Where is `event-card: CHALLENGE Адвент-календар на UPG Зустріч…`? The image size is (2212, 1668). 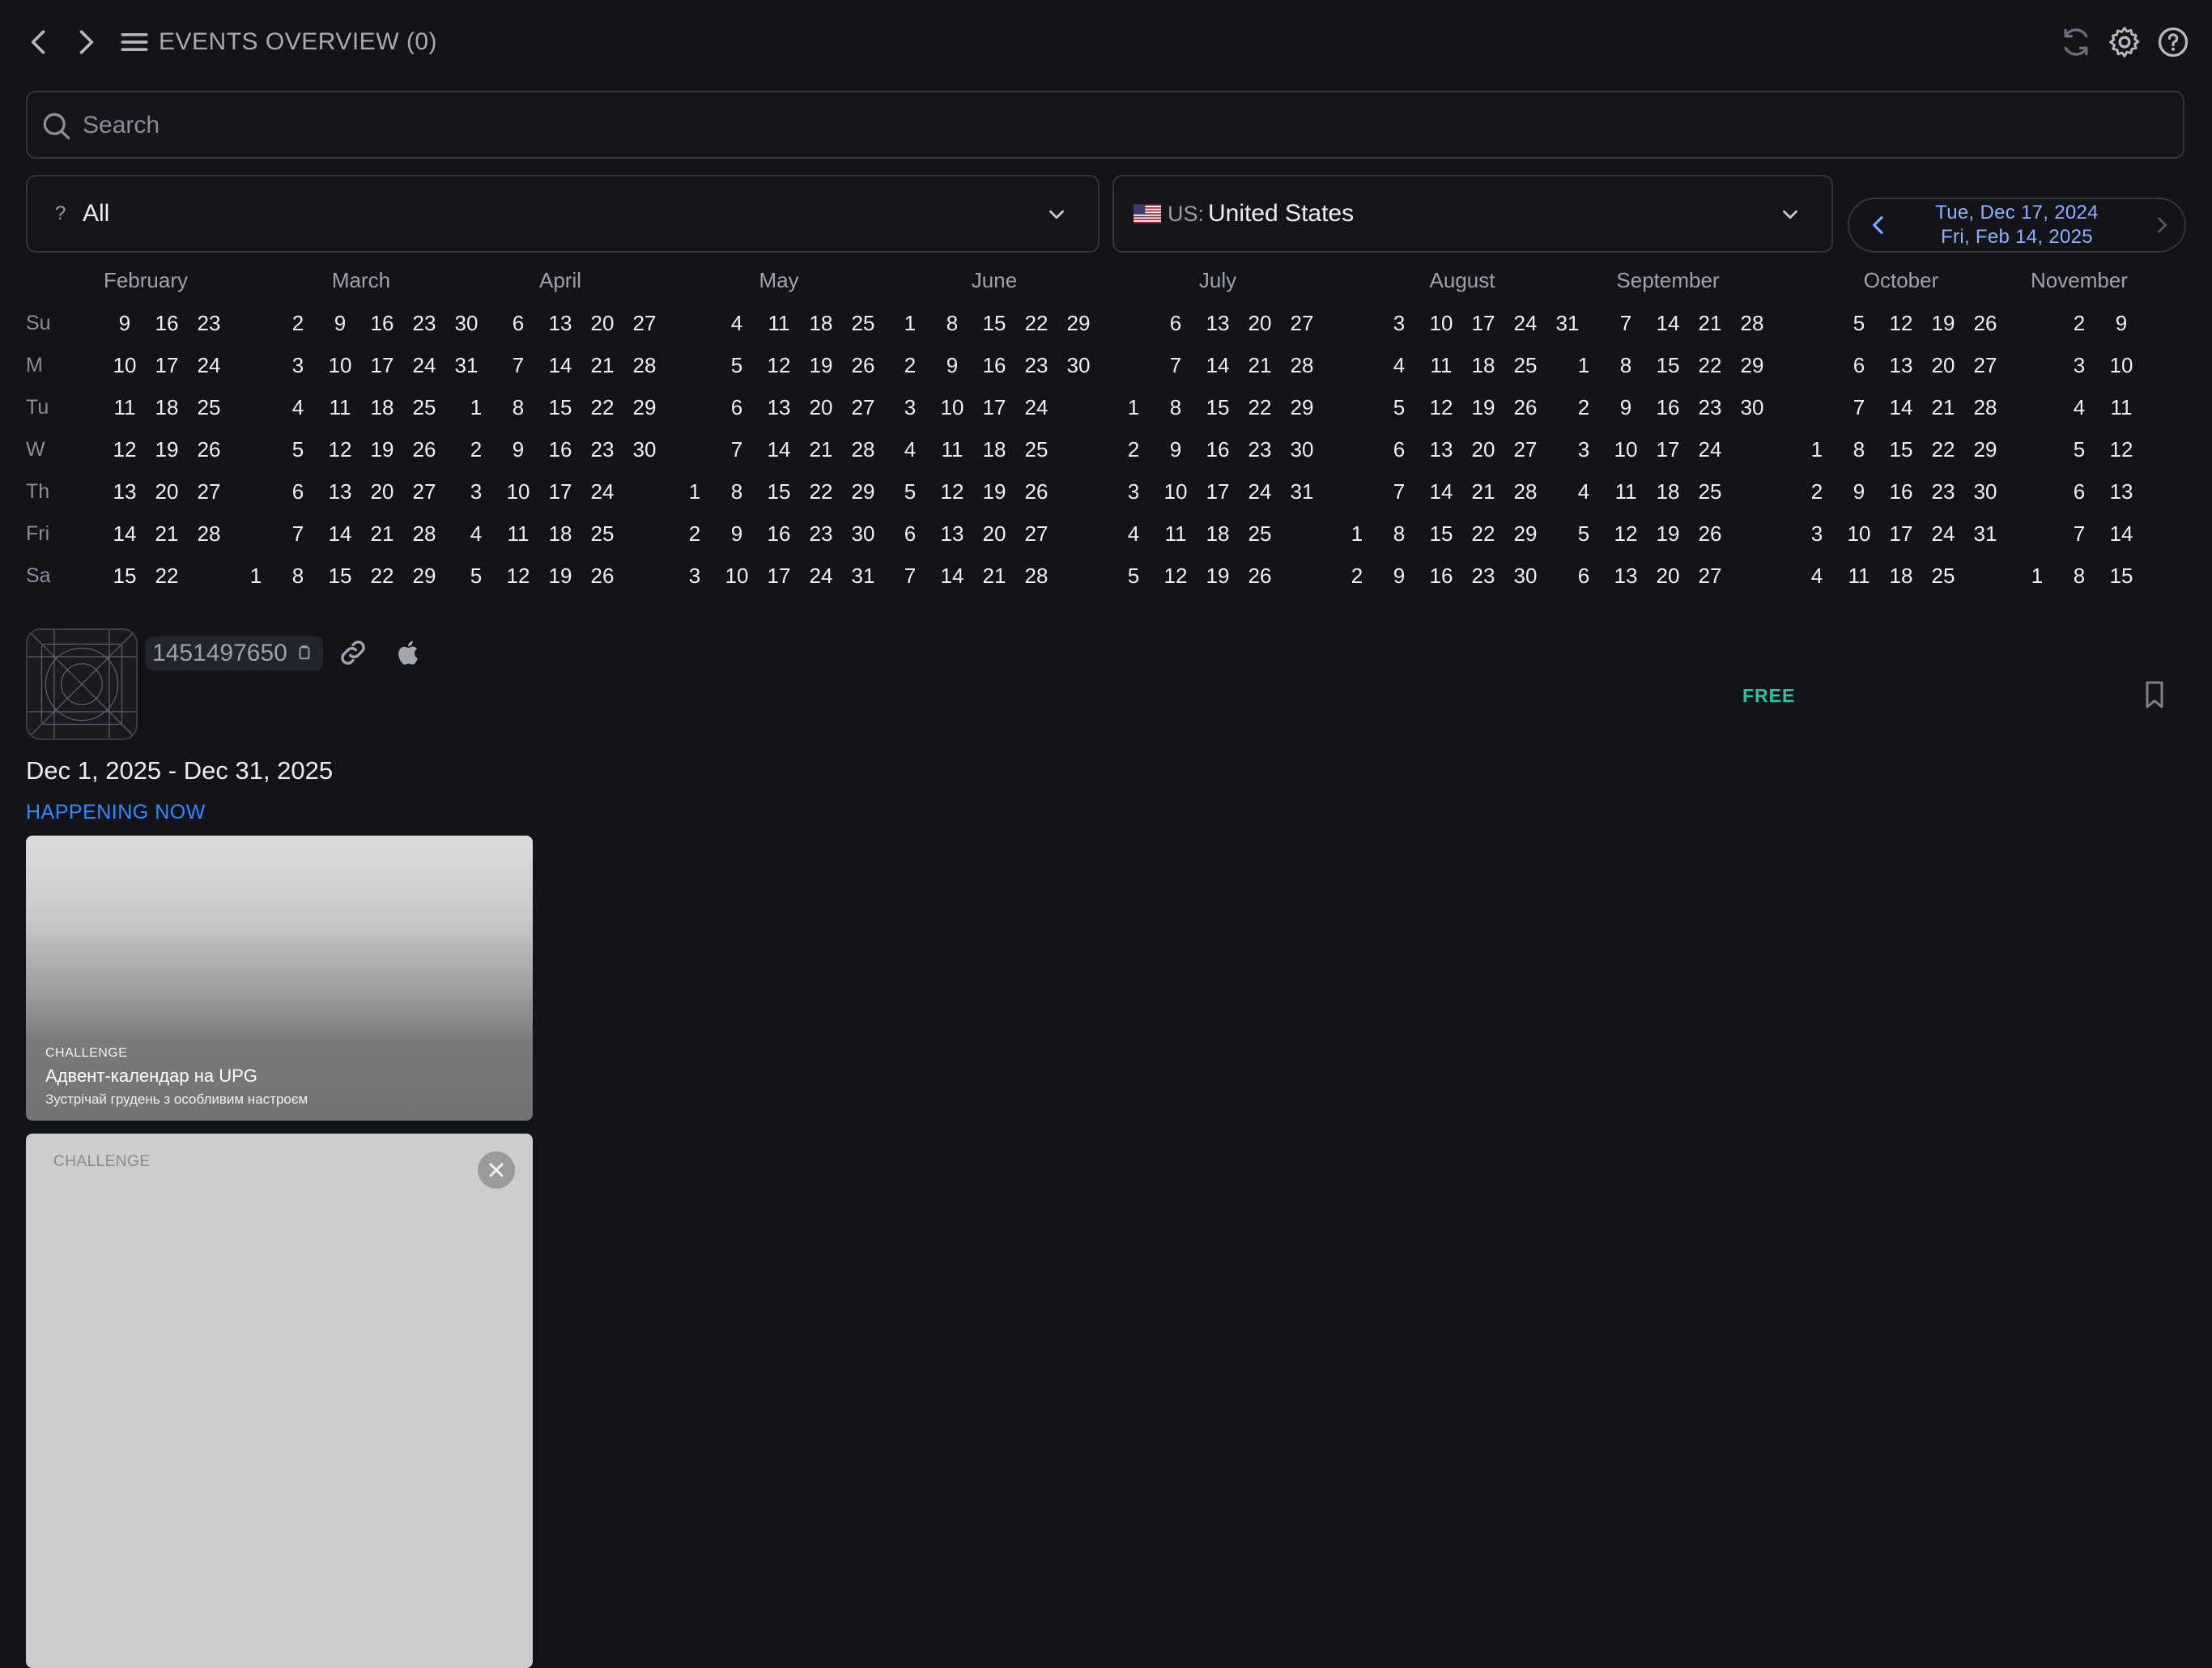 event-card: CHALLENGE Адвент-календар на UPG Зустріч… is located at coordinates (280, 978).